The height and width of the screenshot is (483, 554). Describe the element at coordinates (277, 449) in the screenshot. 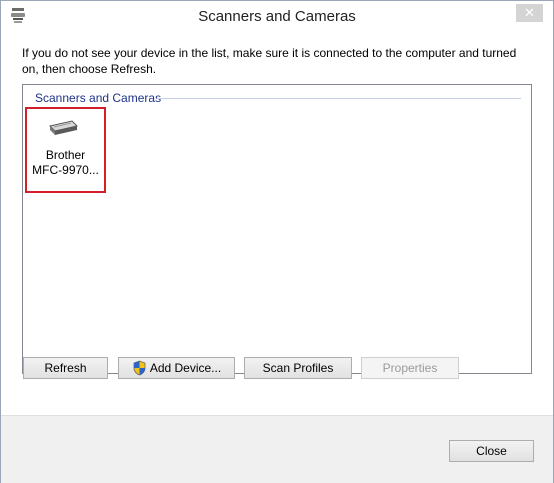

I see `dialog-footer: Close` at that location.